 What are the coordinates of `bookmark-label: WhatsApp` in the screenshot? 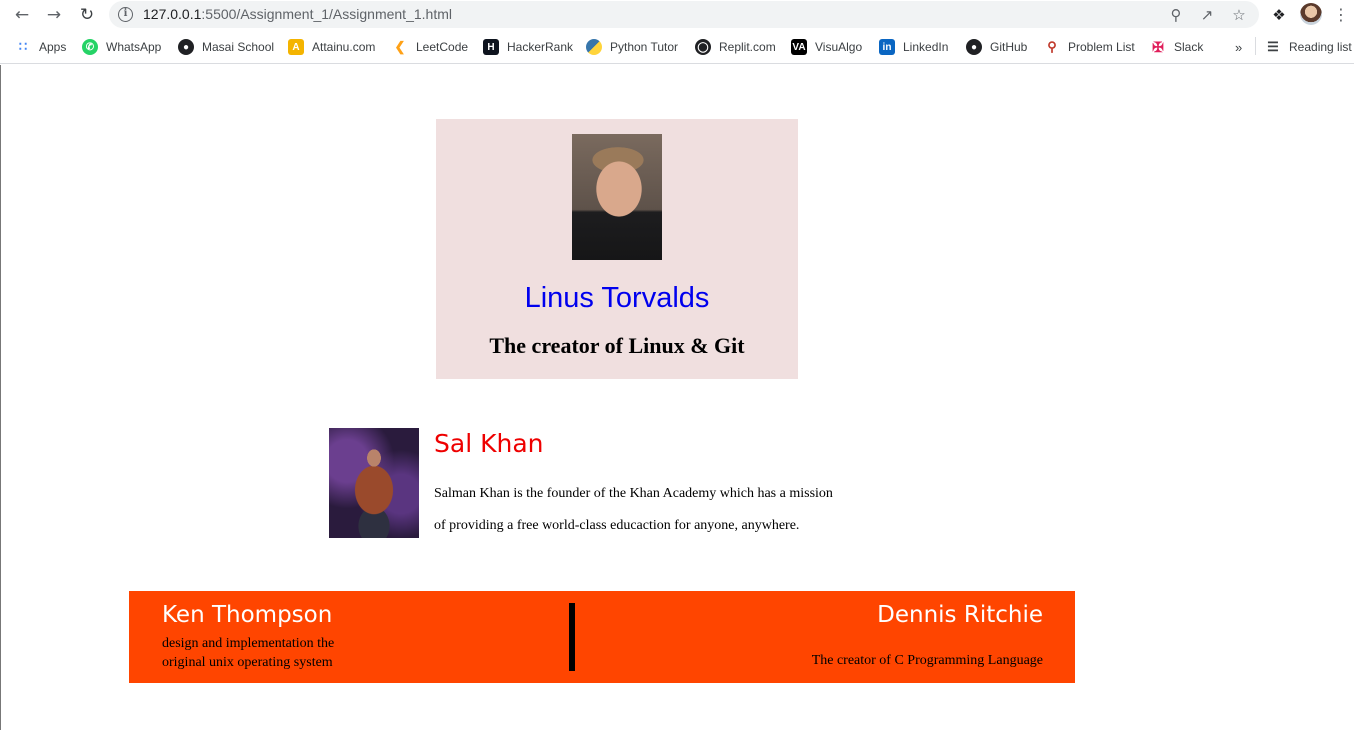 It's located at (134, 47).